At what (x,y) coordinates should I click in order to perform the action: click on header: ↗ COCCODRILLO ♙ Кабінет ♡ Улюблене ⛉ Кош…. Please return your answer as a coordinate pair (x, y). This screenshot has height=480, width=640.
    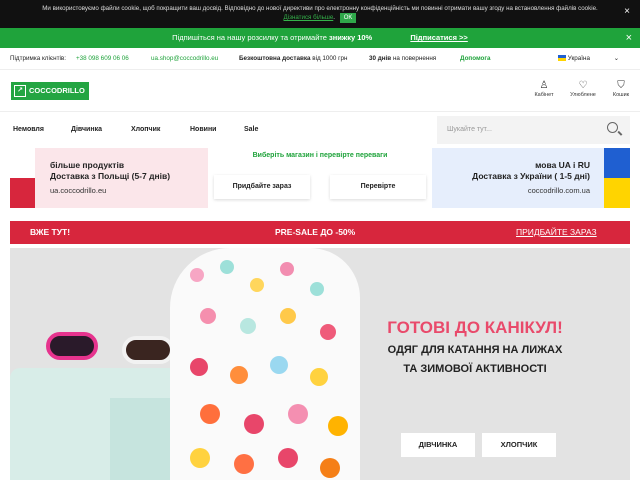
    Looking at the image, I should click on (320, 91).